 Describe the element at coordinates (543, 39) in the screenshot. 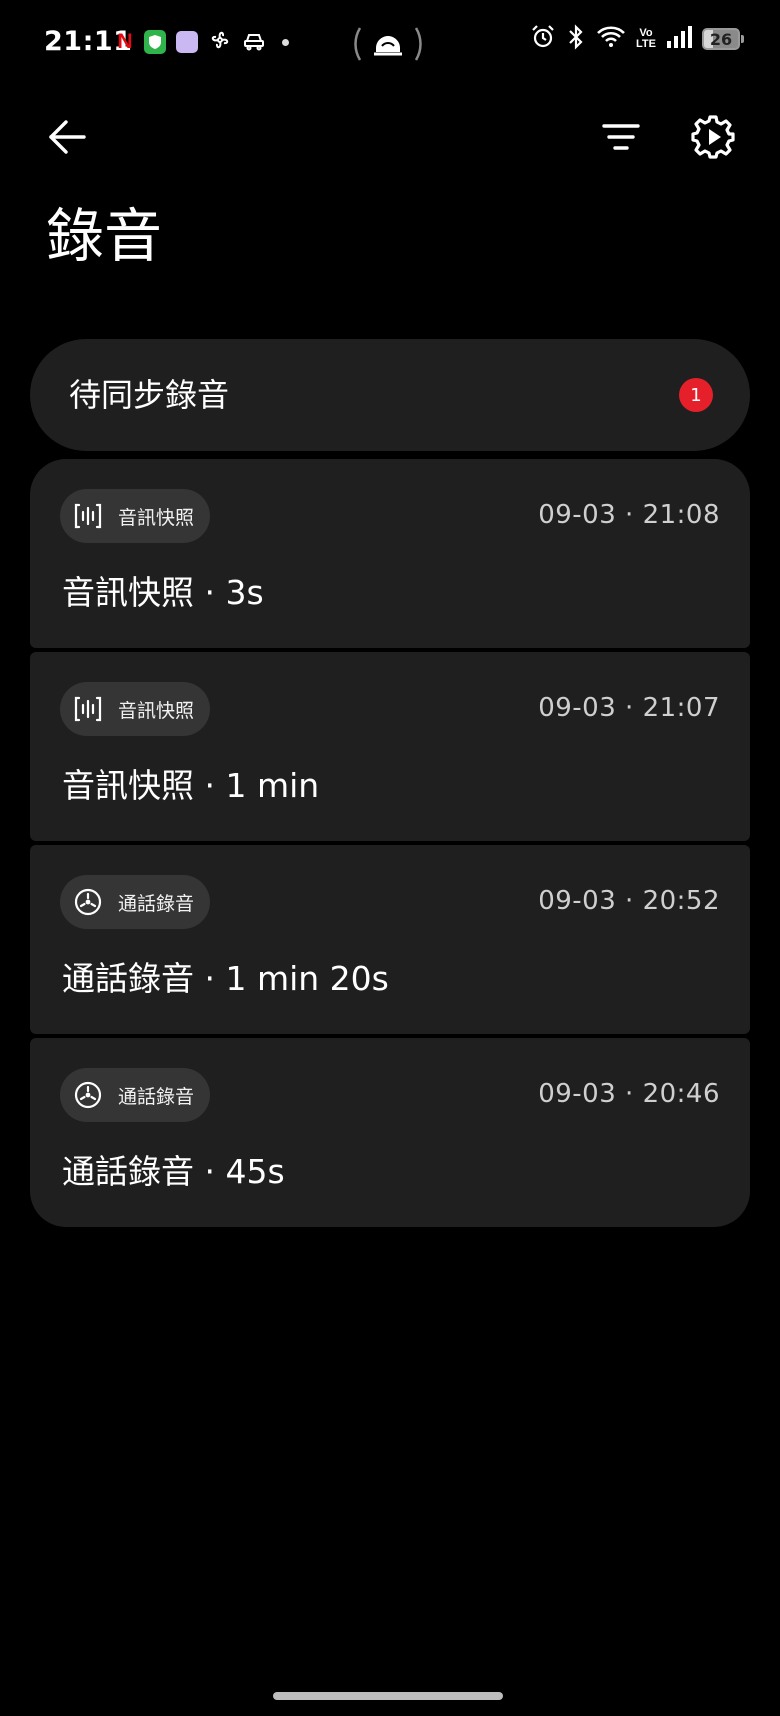

I see `alarm-icon` at that location.